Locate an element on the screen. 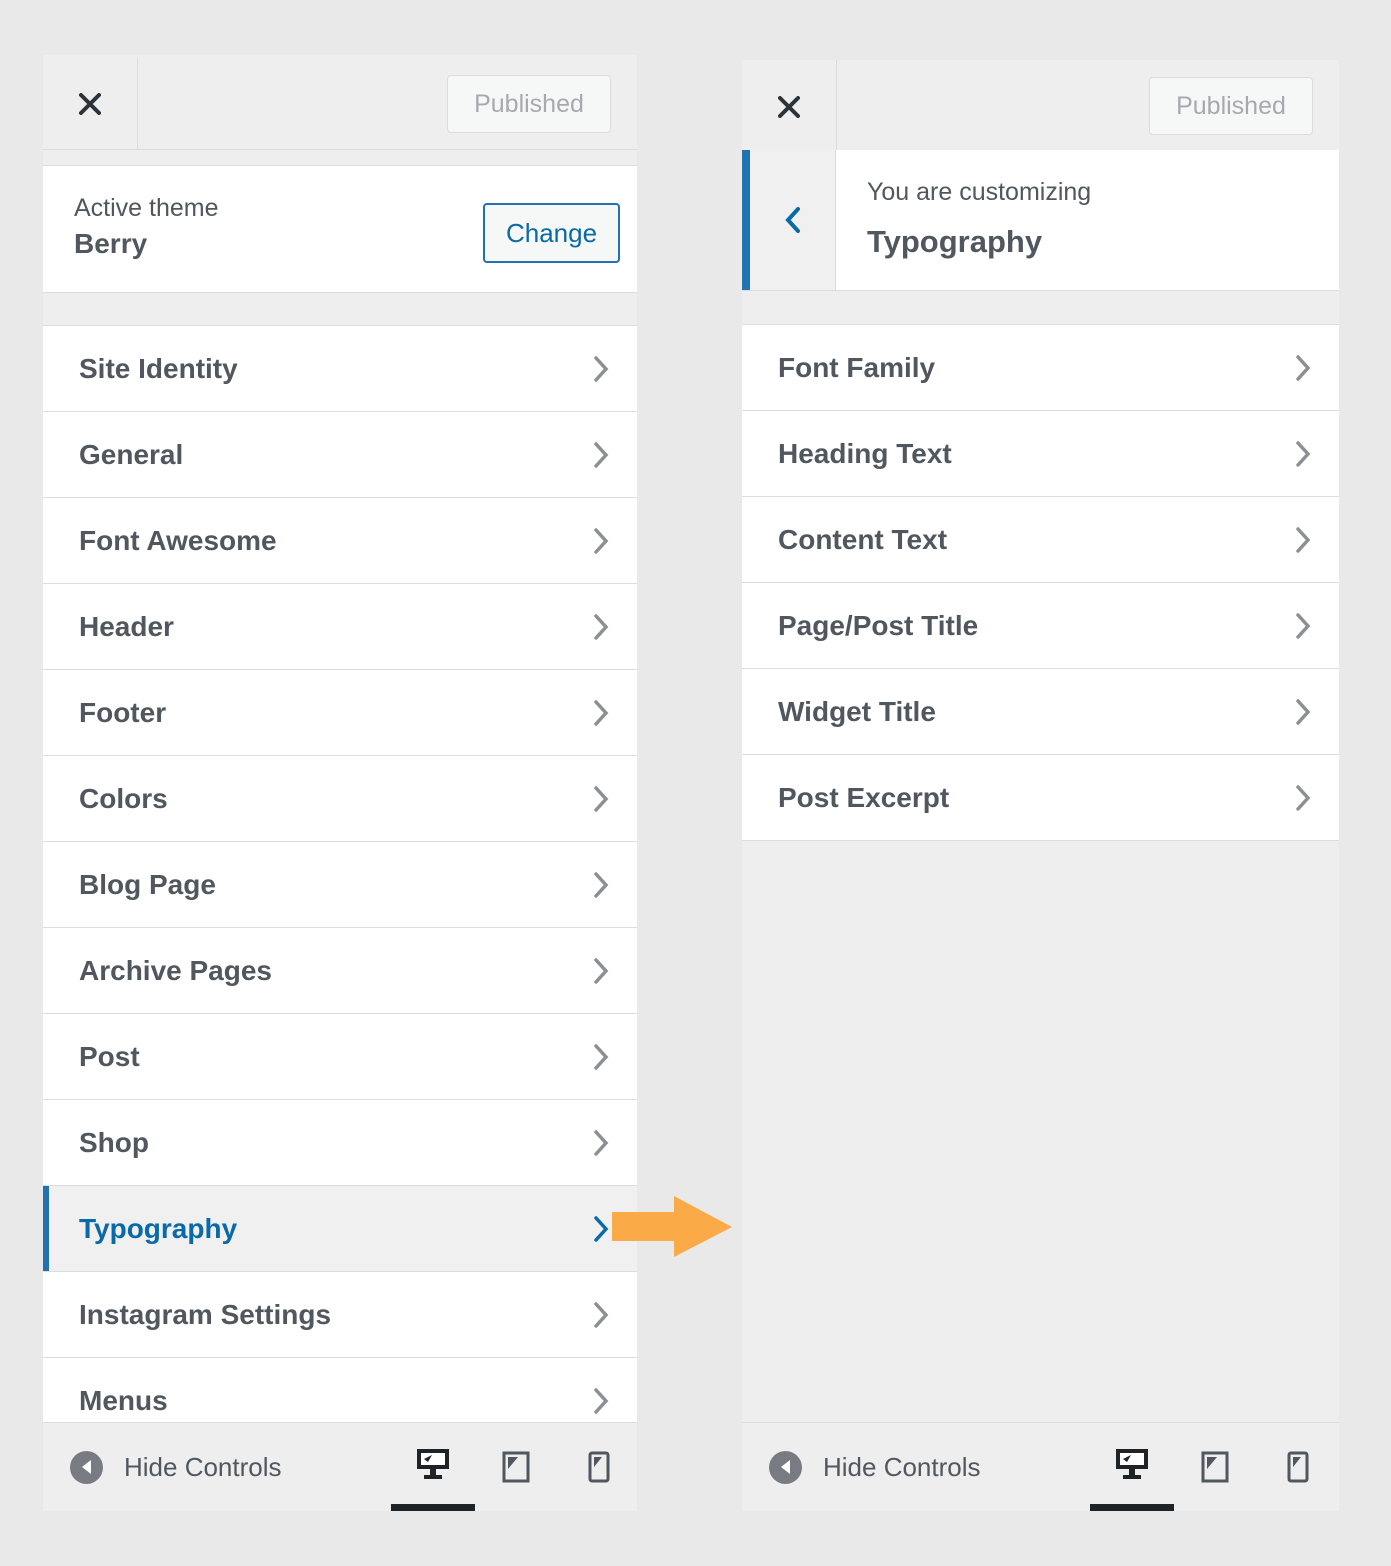 This screenshot has height=1566, width=1391. menu-item-page-post-title: Page/Post Title is located at coordinates (1040, 626).